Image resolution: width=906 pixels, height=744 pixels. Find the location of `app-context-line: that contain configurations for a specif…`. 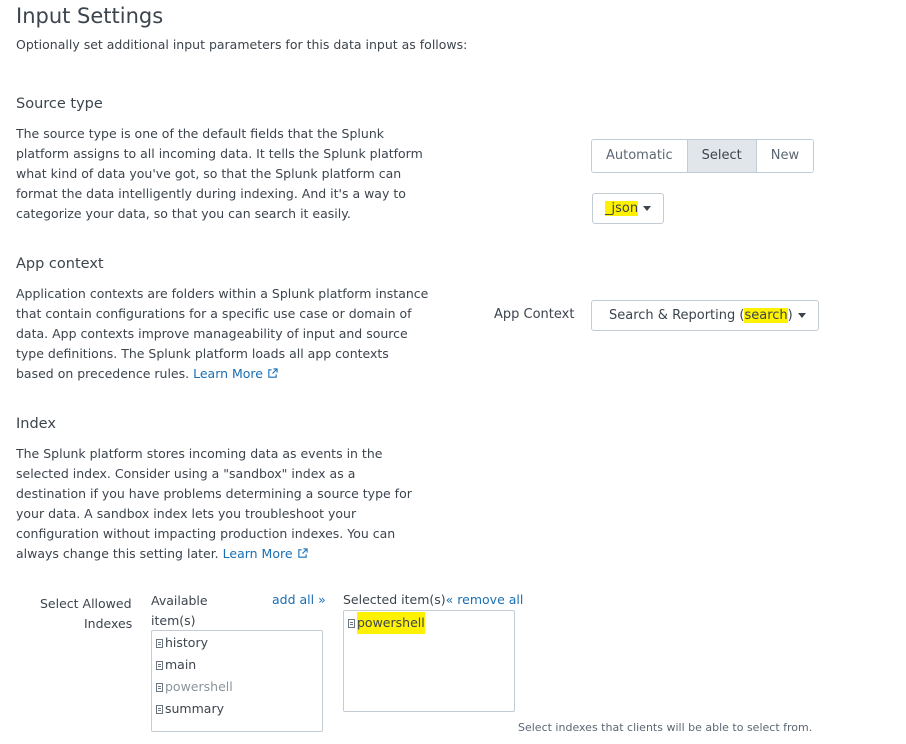

app-context-line: that contain configurations for a specif… is located at coordinates (214, 313).